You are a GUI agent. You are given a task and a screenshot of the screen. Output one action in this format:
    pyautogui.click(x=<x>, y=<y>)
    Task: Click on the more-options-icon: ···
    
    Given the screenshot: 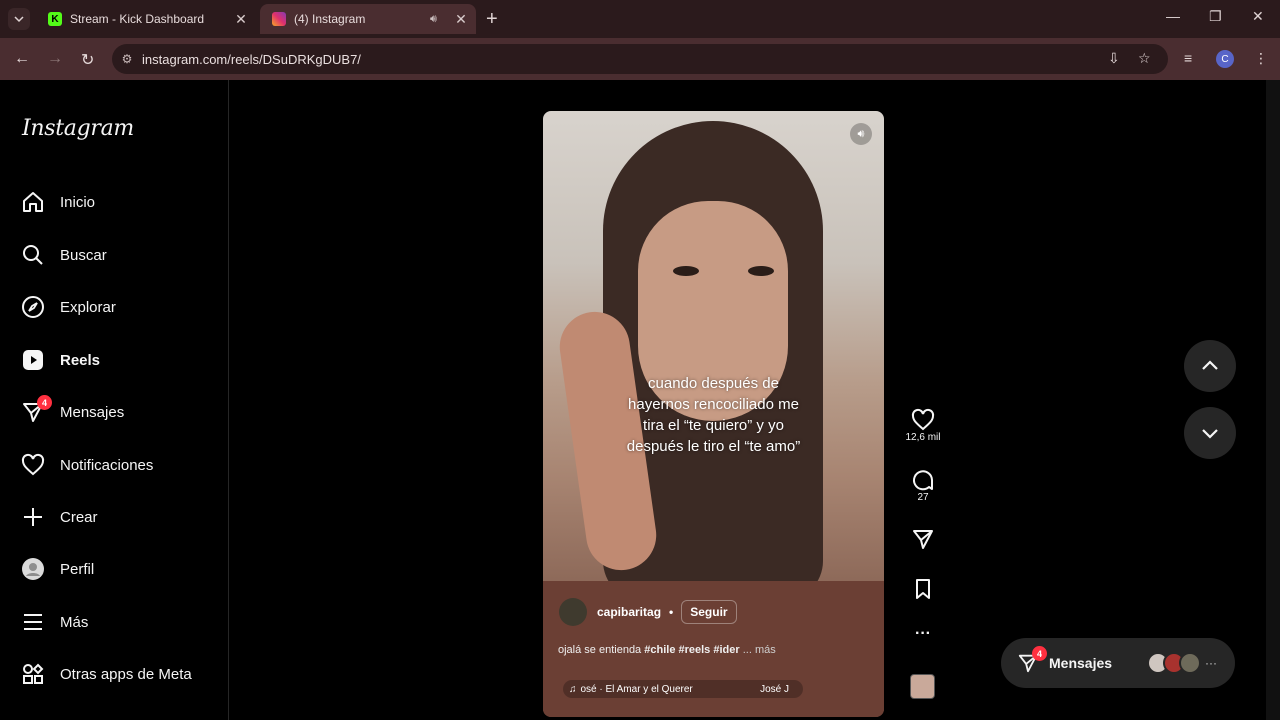 What is the action you would take?
    pyautogui.click(x=923, y=634)
    